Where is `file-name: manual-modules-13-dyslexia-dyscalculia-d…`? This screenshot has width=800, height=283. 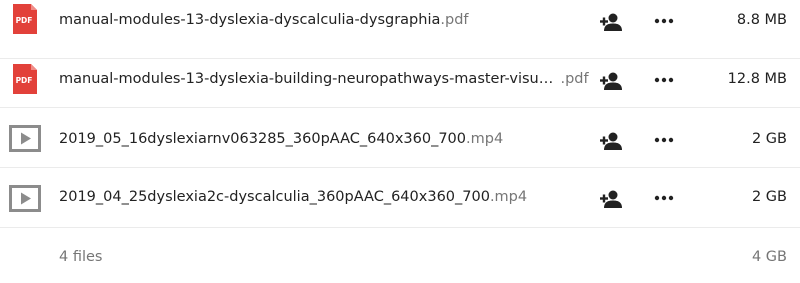 file-name: manual-modules-13-dyslexia-dyscalculia-d… is located at coordinates (264, 20).